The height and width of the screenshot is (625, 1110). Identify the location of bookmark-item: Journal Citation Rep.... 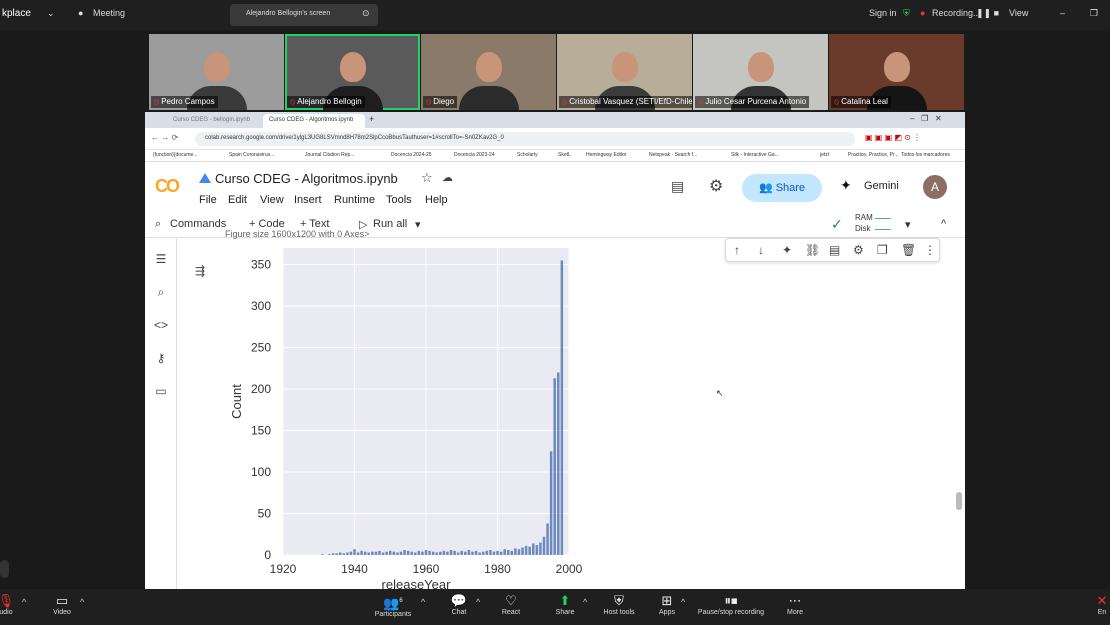
(329, 155).